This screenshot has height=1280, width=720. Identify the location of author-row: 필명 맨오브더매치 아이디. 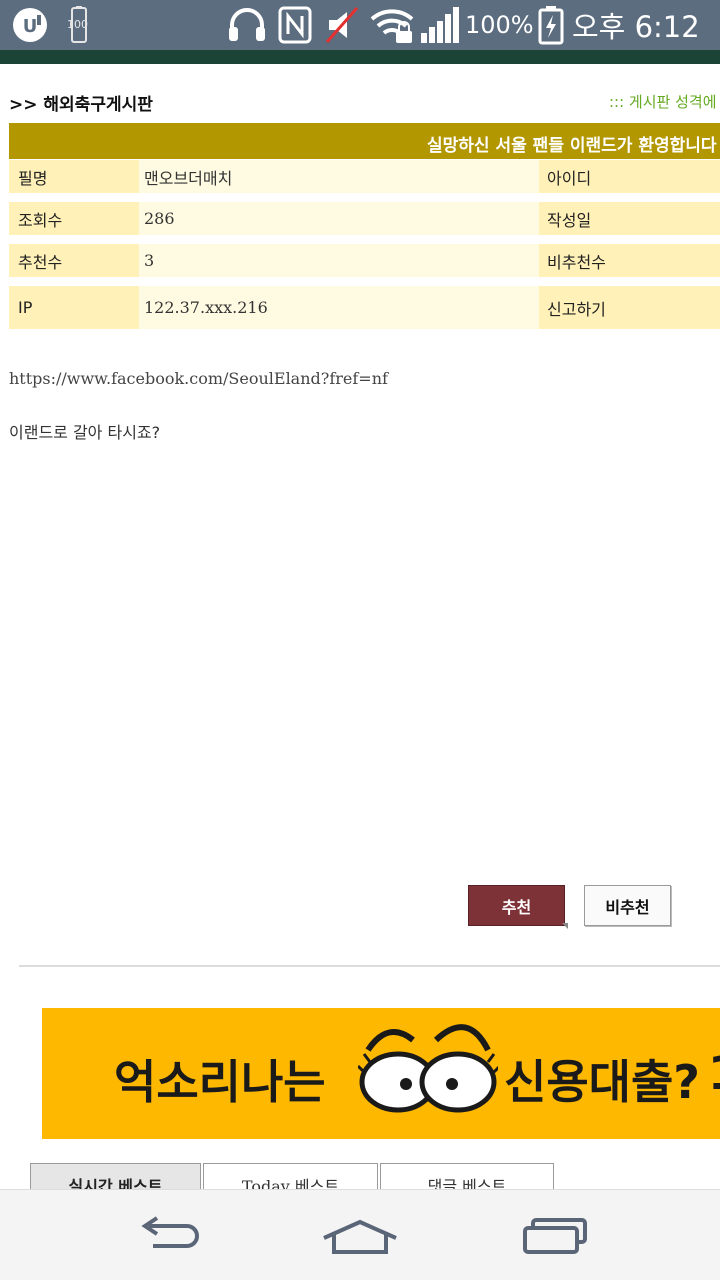
(364, 176).